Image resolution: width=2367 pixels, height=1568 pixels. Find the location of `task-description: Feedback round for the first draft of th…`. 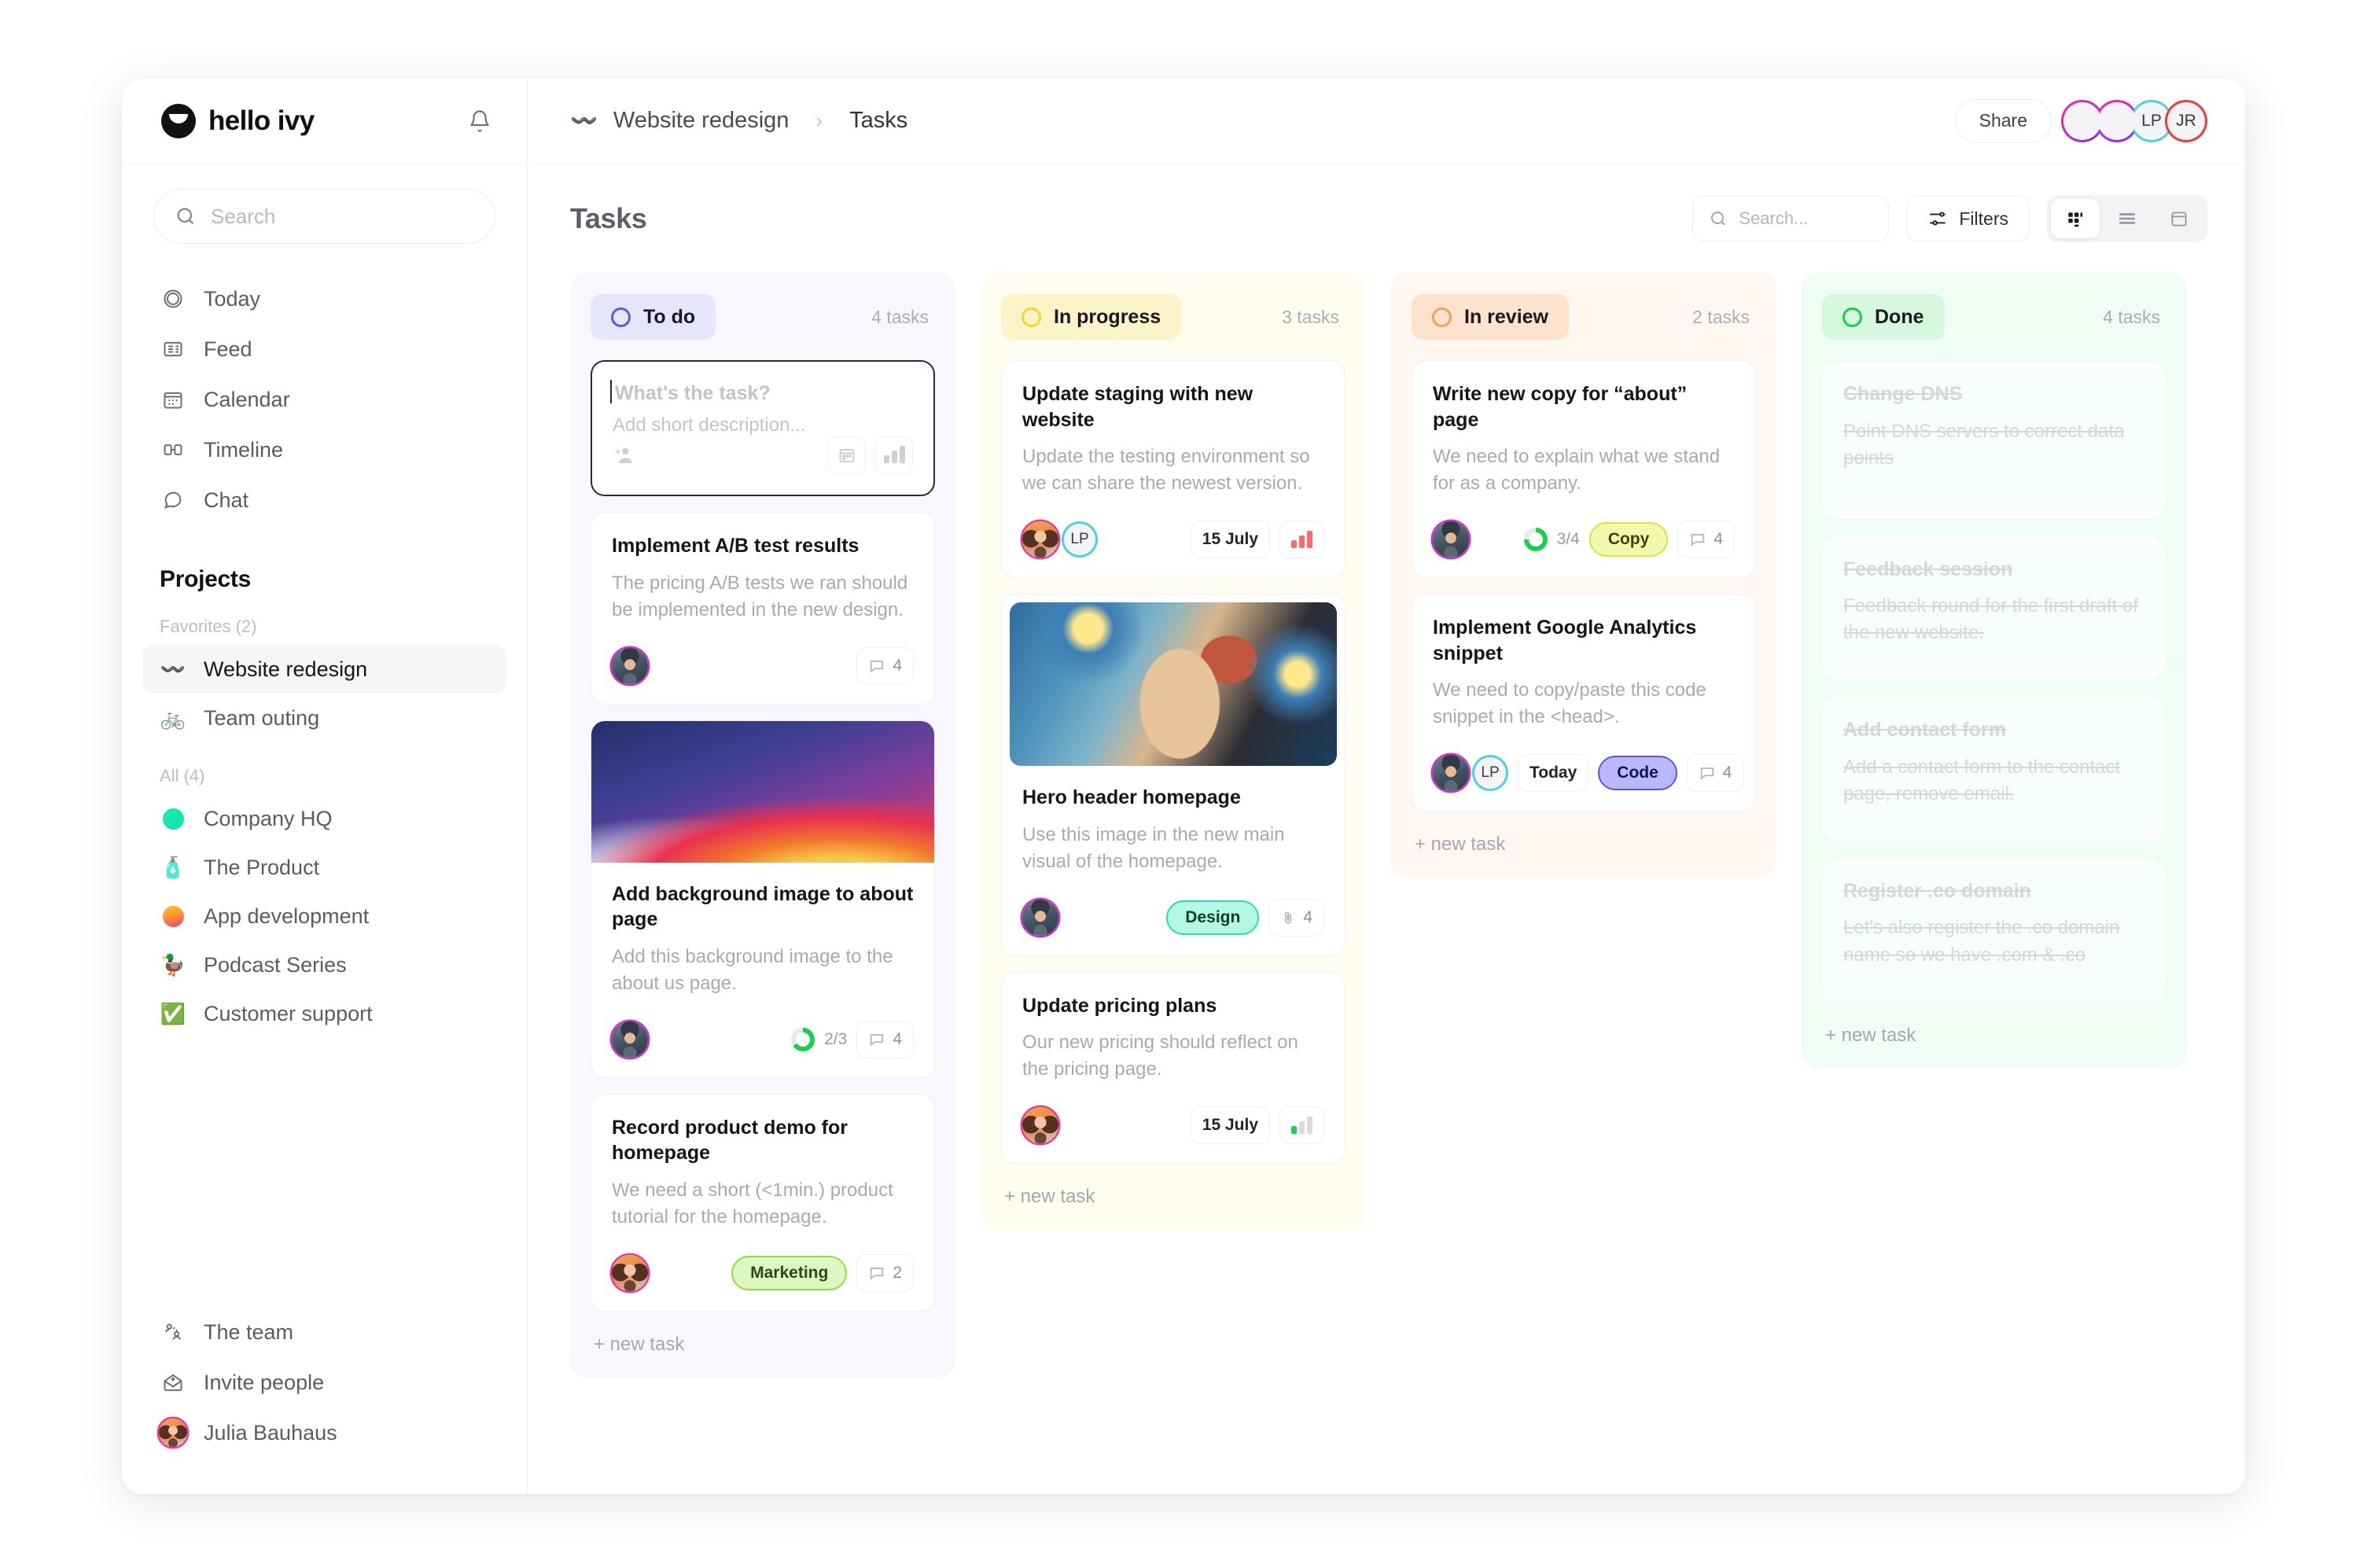

task-description: Feedback round for the first draft of th… is located at coordinates (1990, 619).